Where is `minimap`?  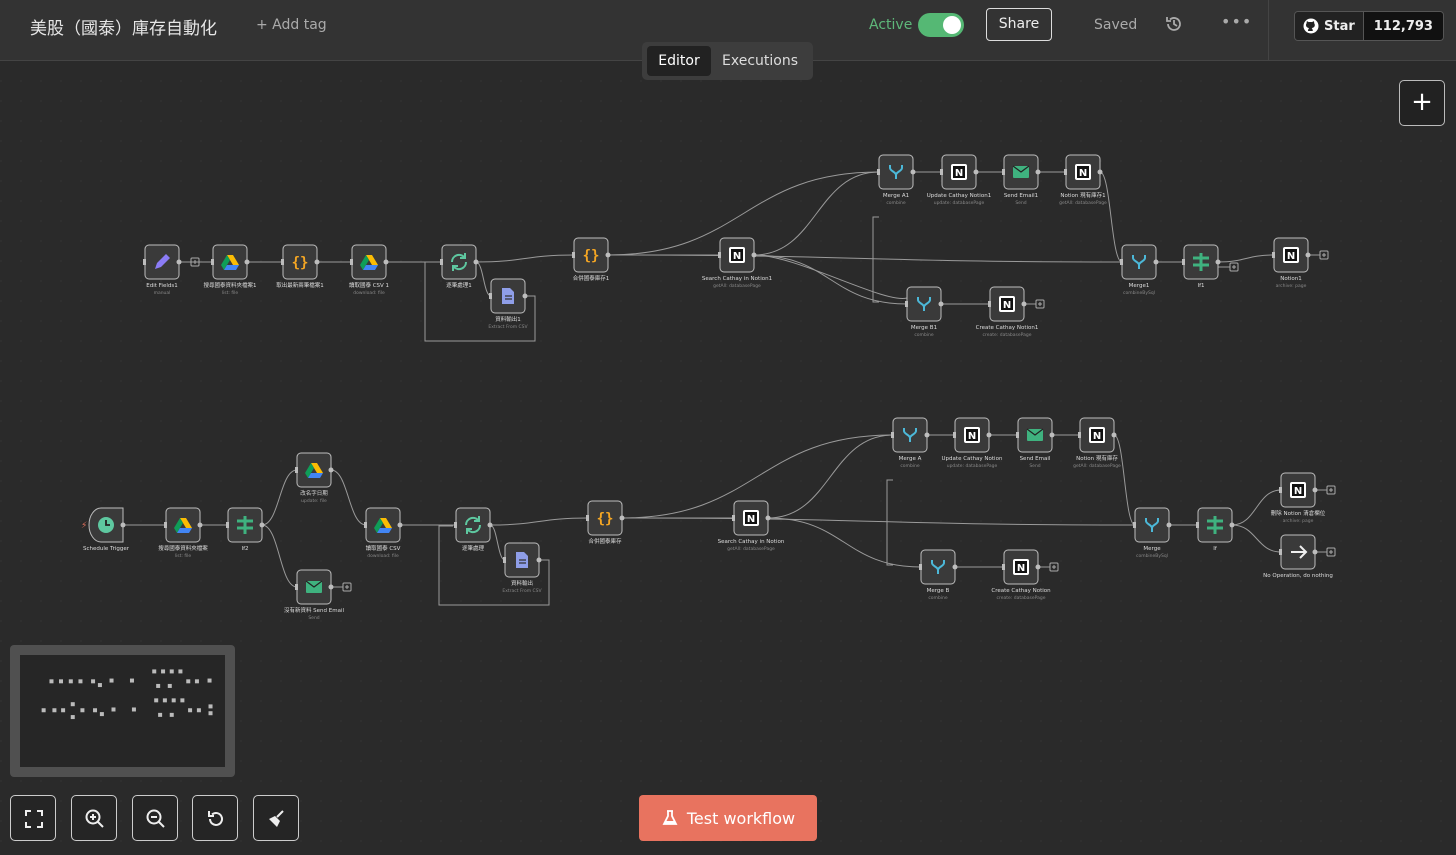
minimap is located at coordinates (122, 711).